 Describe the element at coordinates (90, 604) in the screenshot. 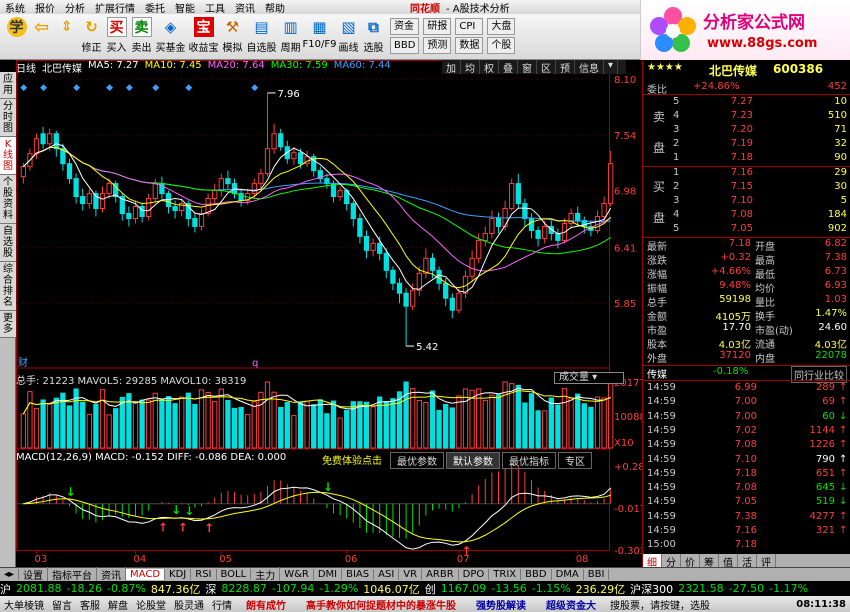

I see `status-service: 客服` at that location.